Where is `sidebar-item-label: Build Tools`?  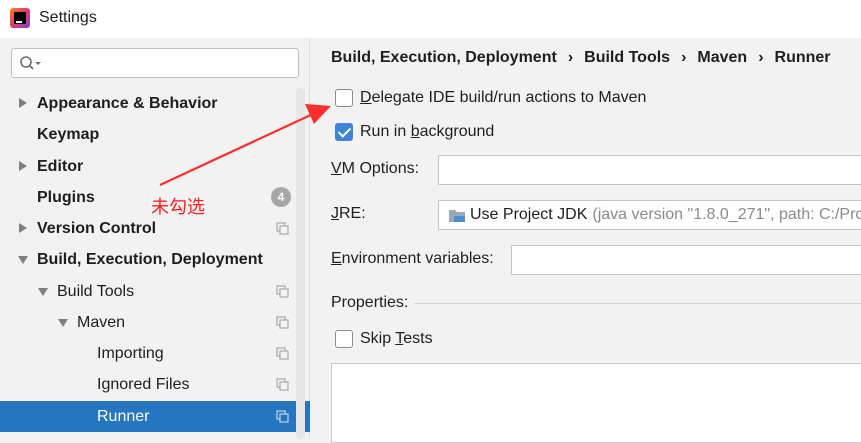 sidebar-item-label: Build Tools is located at coordinates (96, 291).